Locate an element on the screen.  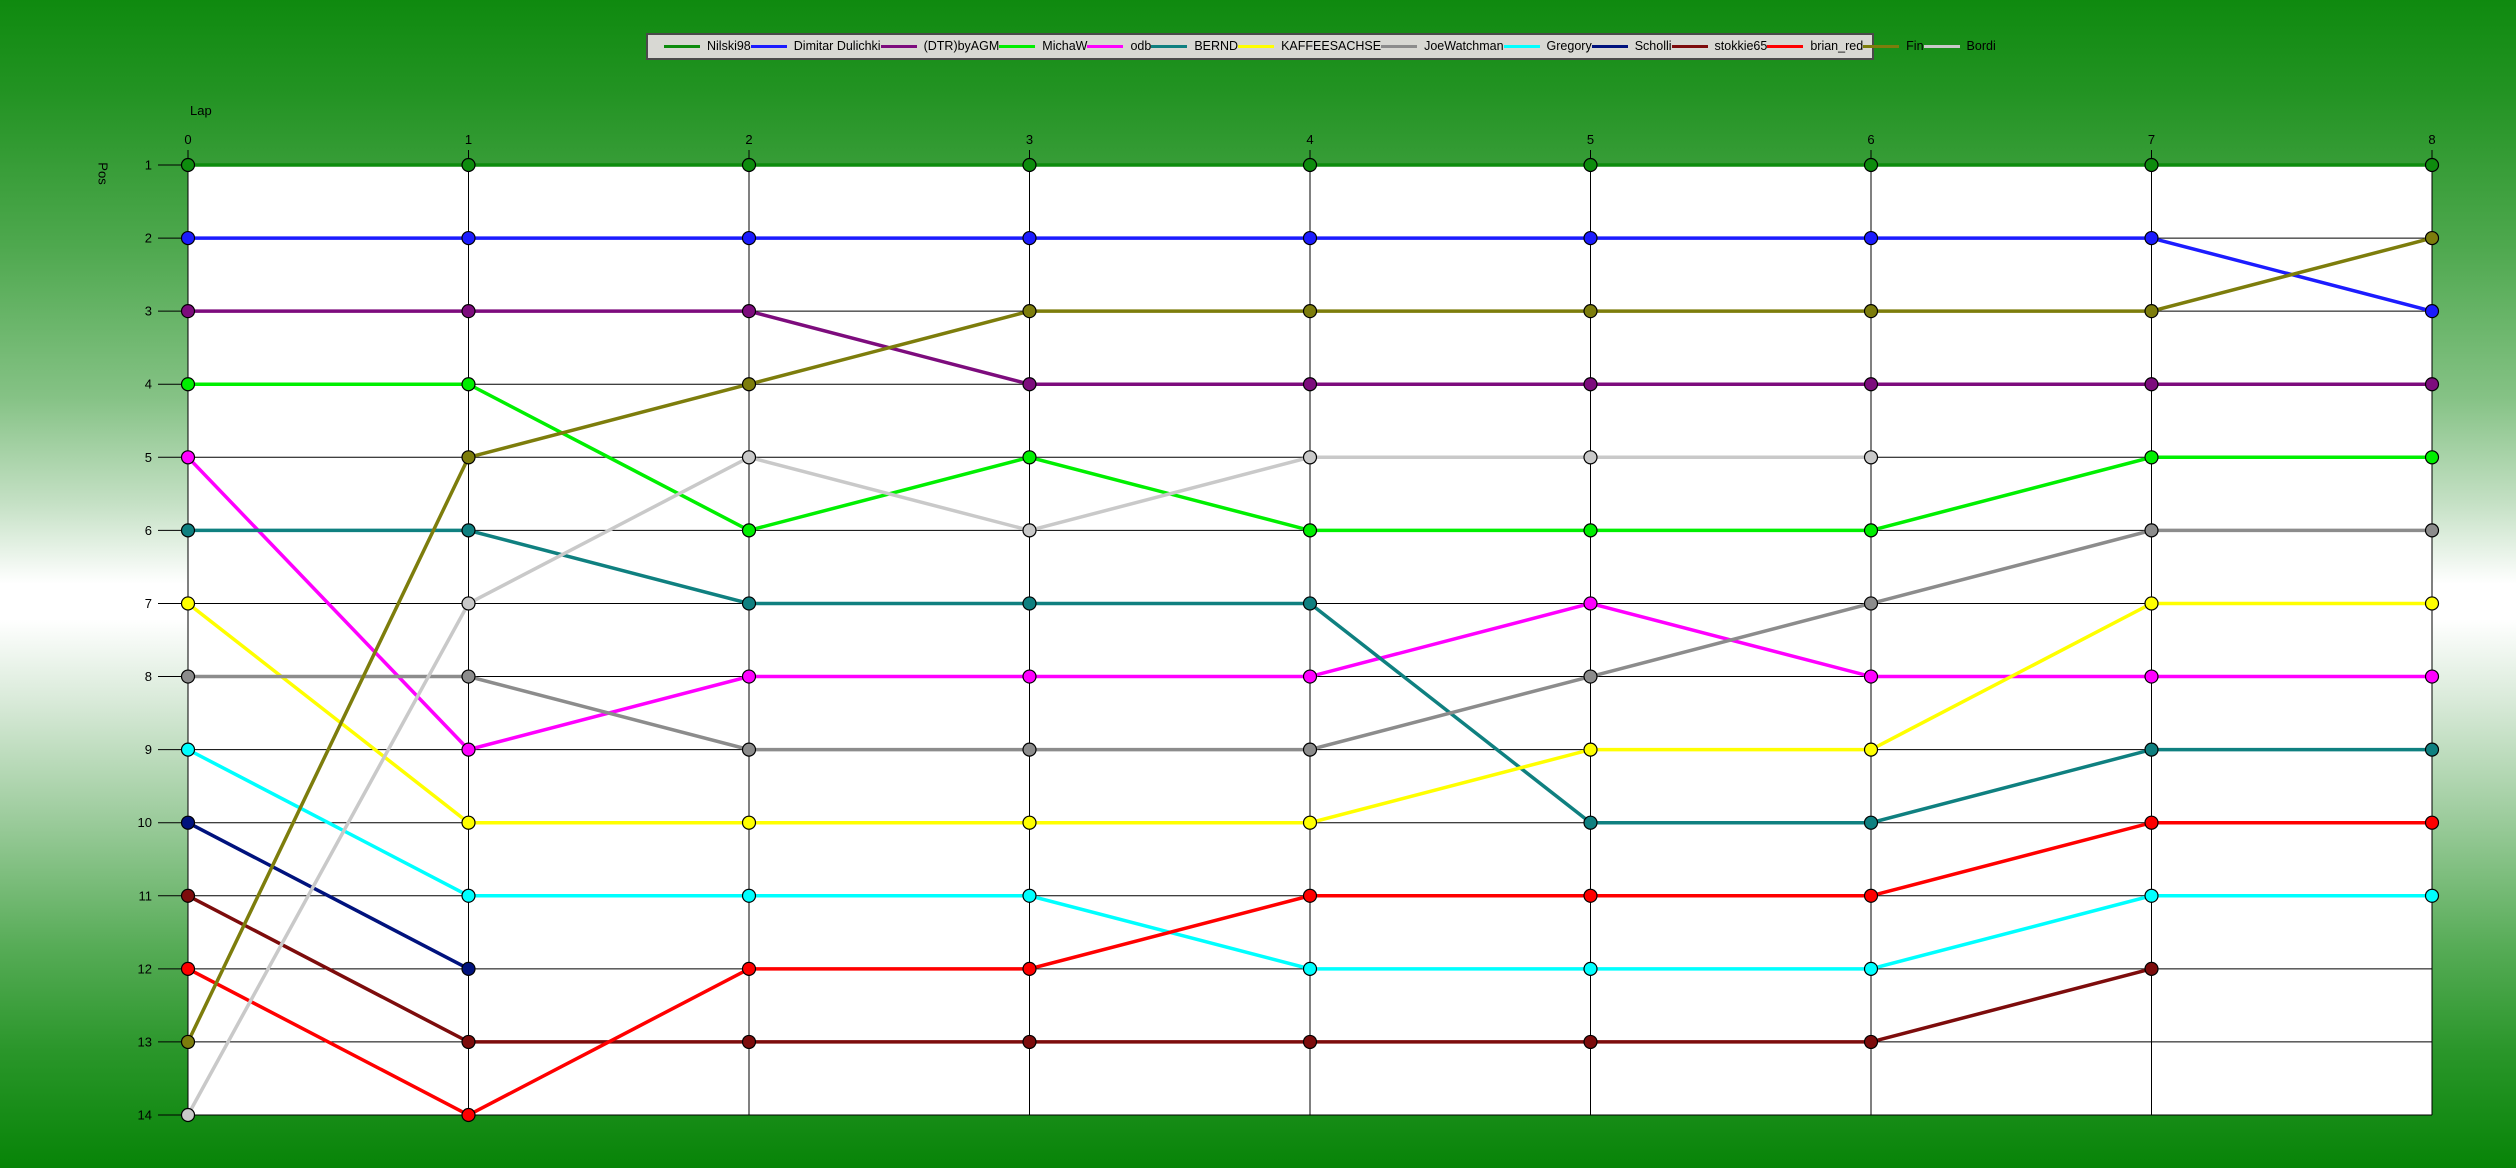
legend-label: Nilski98 is located at coordinates (729, 46).